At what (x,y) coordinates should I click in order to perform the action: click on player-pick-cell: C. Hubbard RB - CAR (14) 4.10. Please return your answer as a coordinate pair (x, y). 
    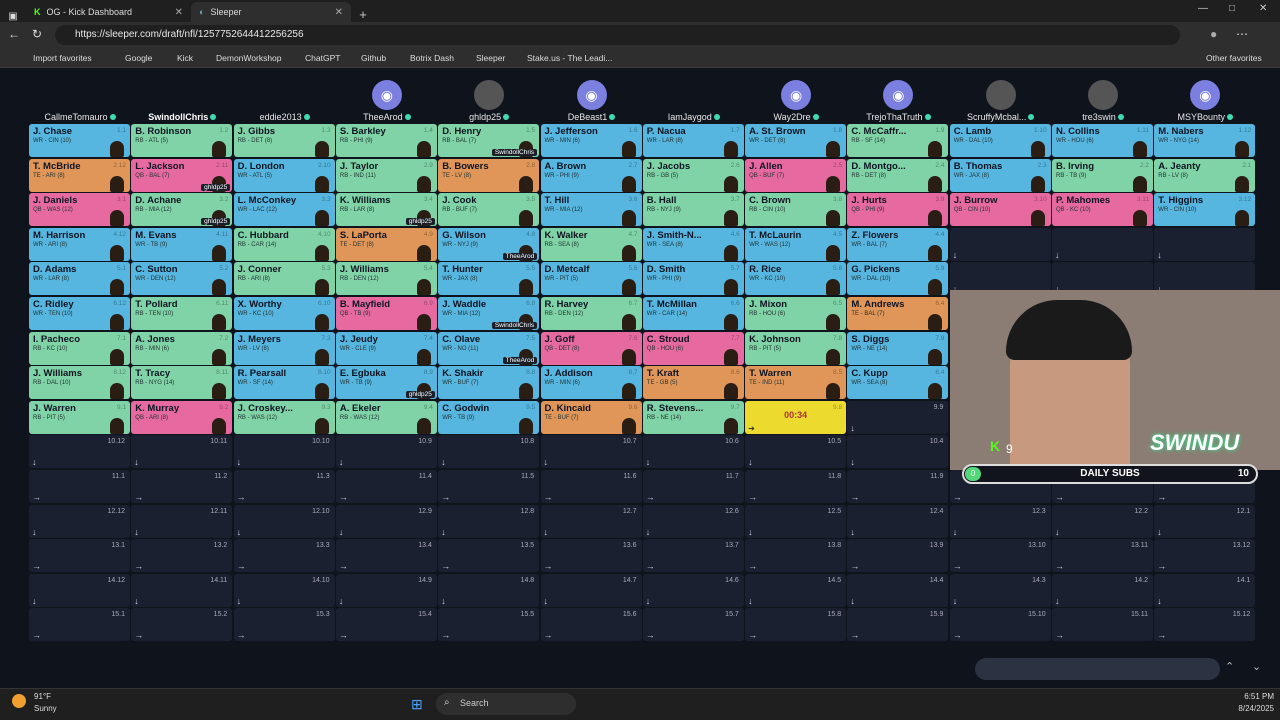
    Looking at the image, I should click on (284, 244).